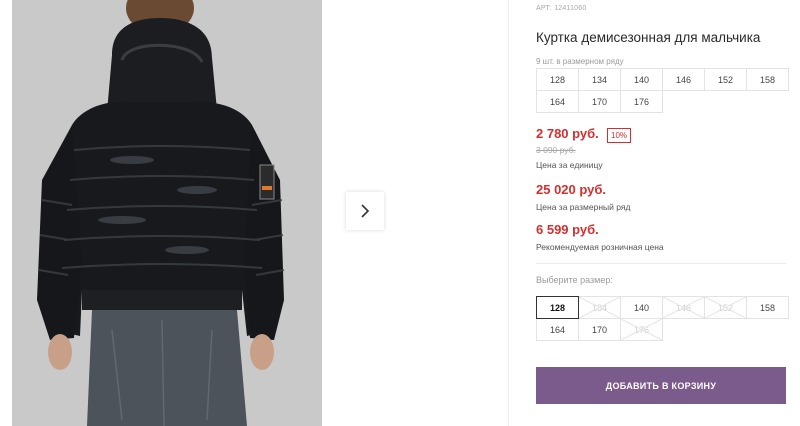  I want to click on size-option-label: 164, so click(557, 329).